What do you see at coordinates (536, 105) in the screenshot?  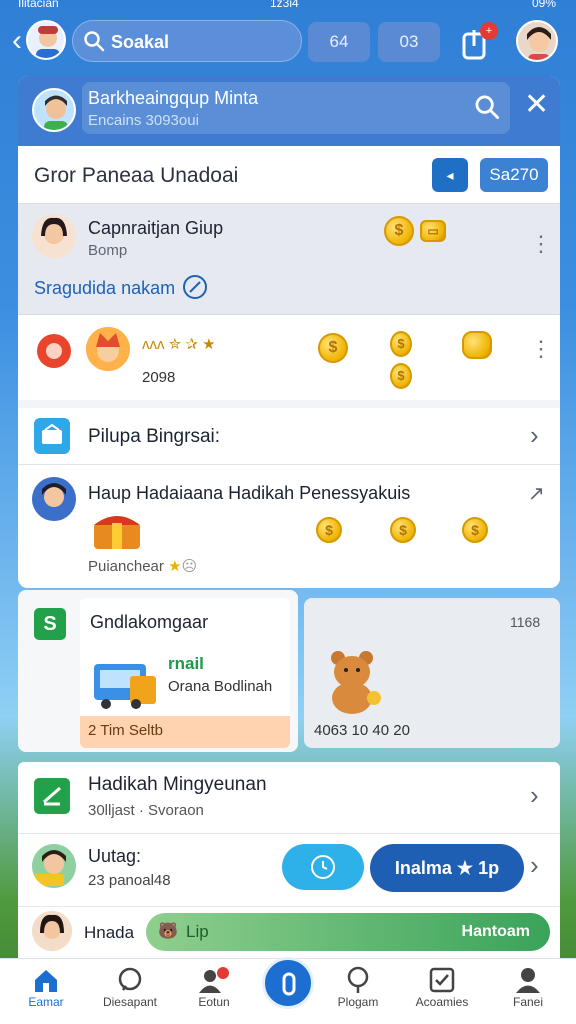 I see `close-icon: ✕` at bounding box center [536, 105].